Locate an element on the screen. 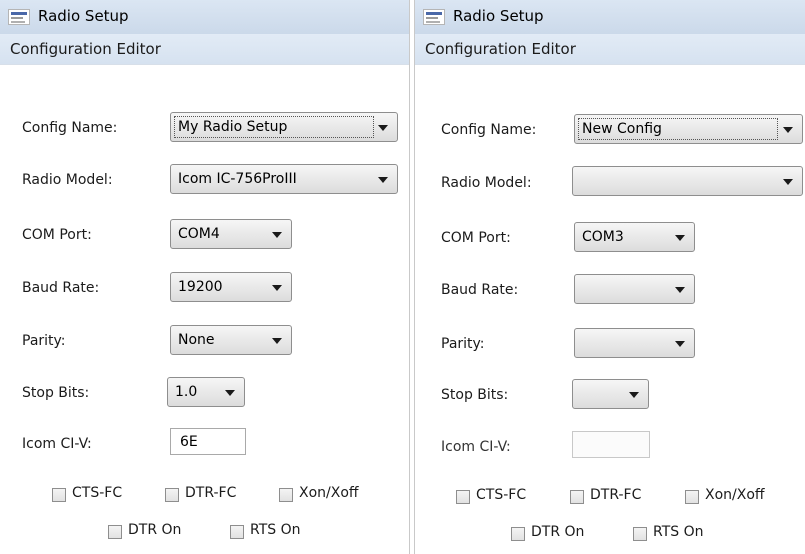  stop-bits-dropdown is located at coordinates (610, 394).